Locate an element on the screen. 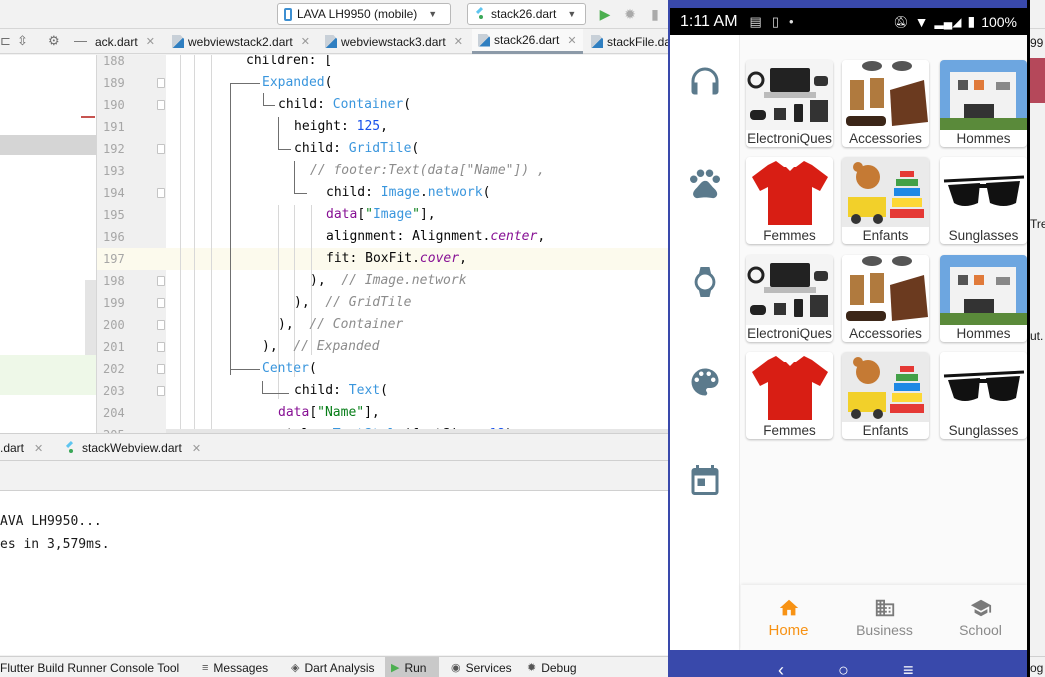 This screenshot has width=1045, height=677. code-line: child: Container( is located at coordinates (345, 104).